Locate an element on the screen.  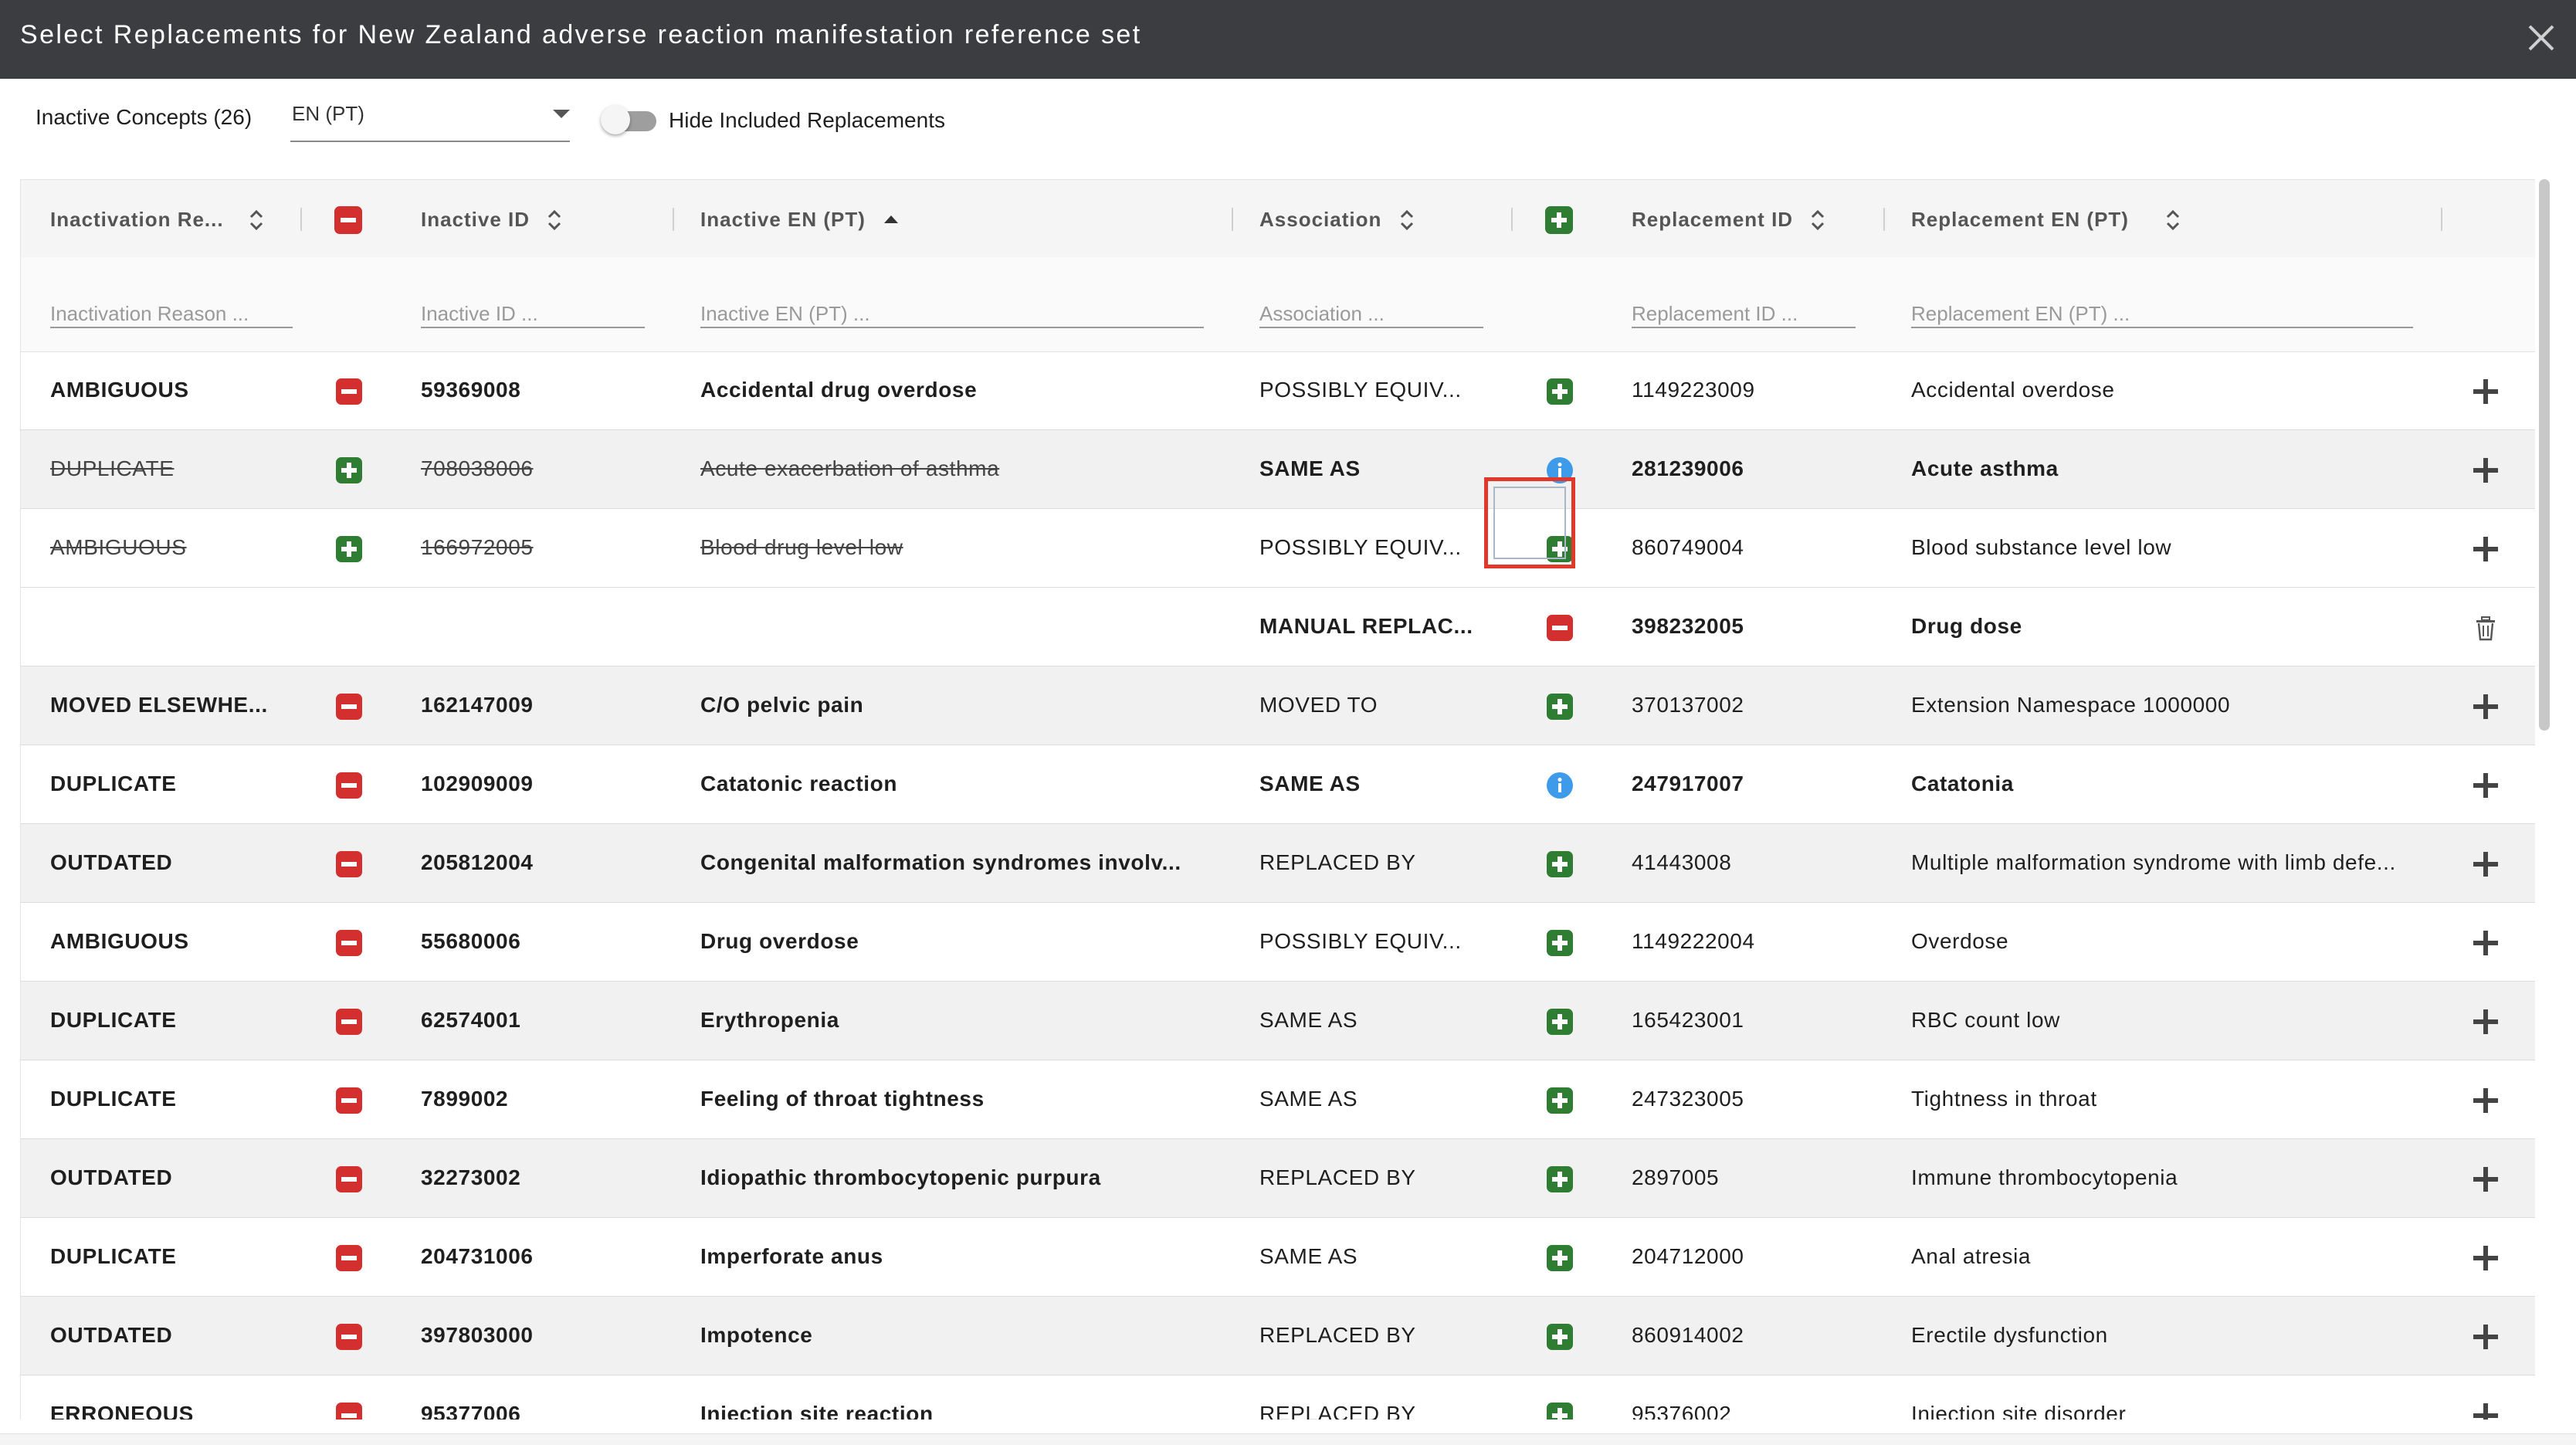
header-association: Association is located at coordinates (1320, 220).